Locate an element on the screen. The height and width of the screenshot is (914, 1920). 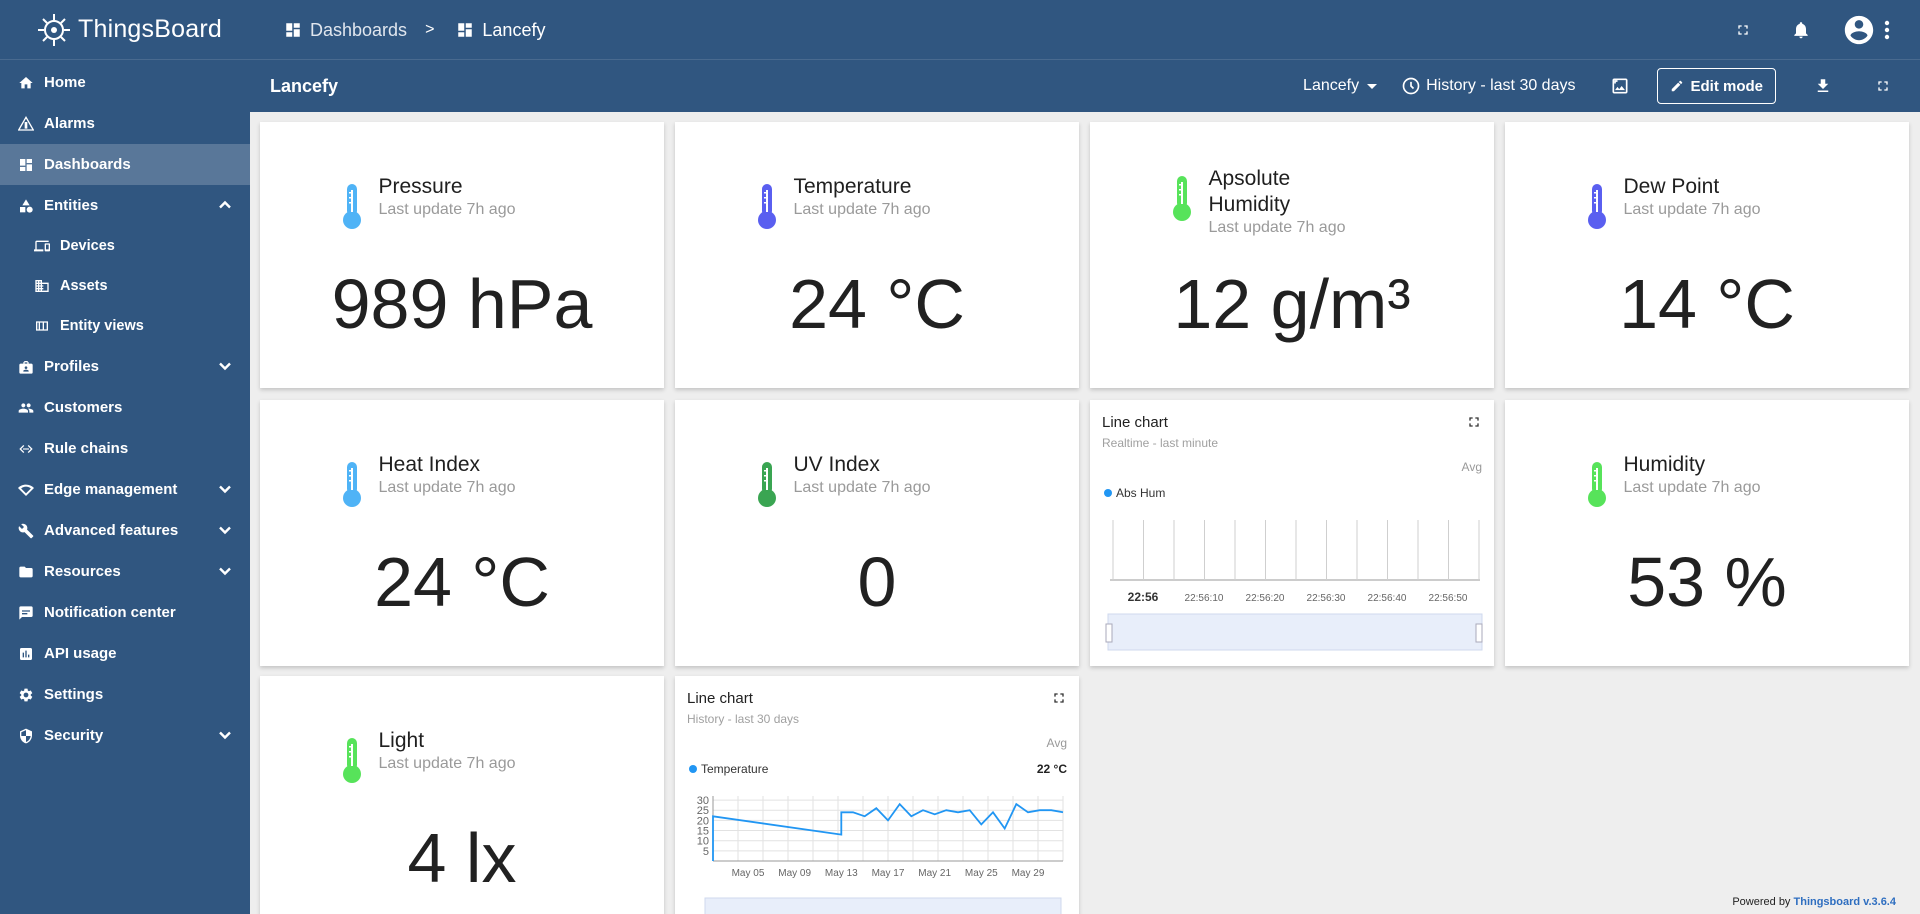
aggregation-label: Avg is located at coordinates (1471, 467).